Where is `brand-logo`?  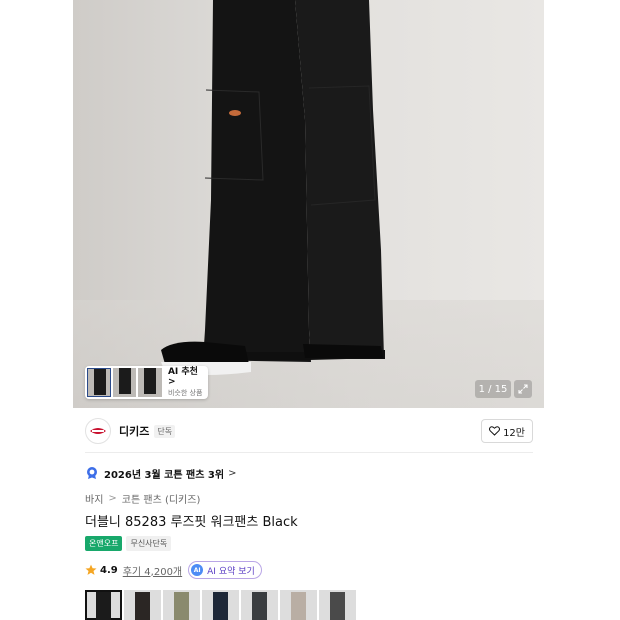
brand-logo is located at coordinates (98, 431).